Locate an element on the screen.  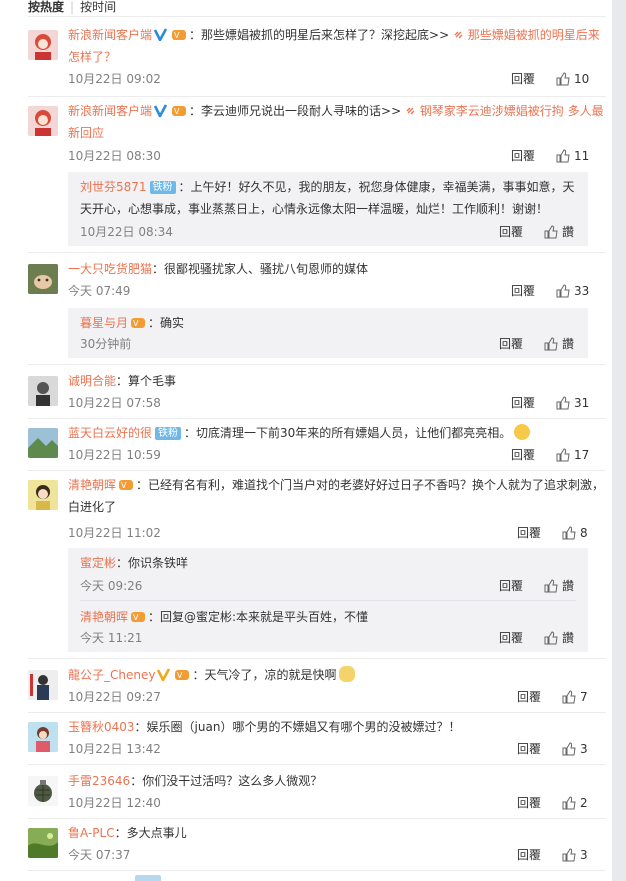
comment-time: 今天 07:49 is located at coordinates (99, 291).